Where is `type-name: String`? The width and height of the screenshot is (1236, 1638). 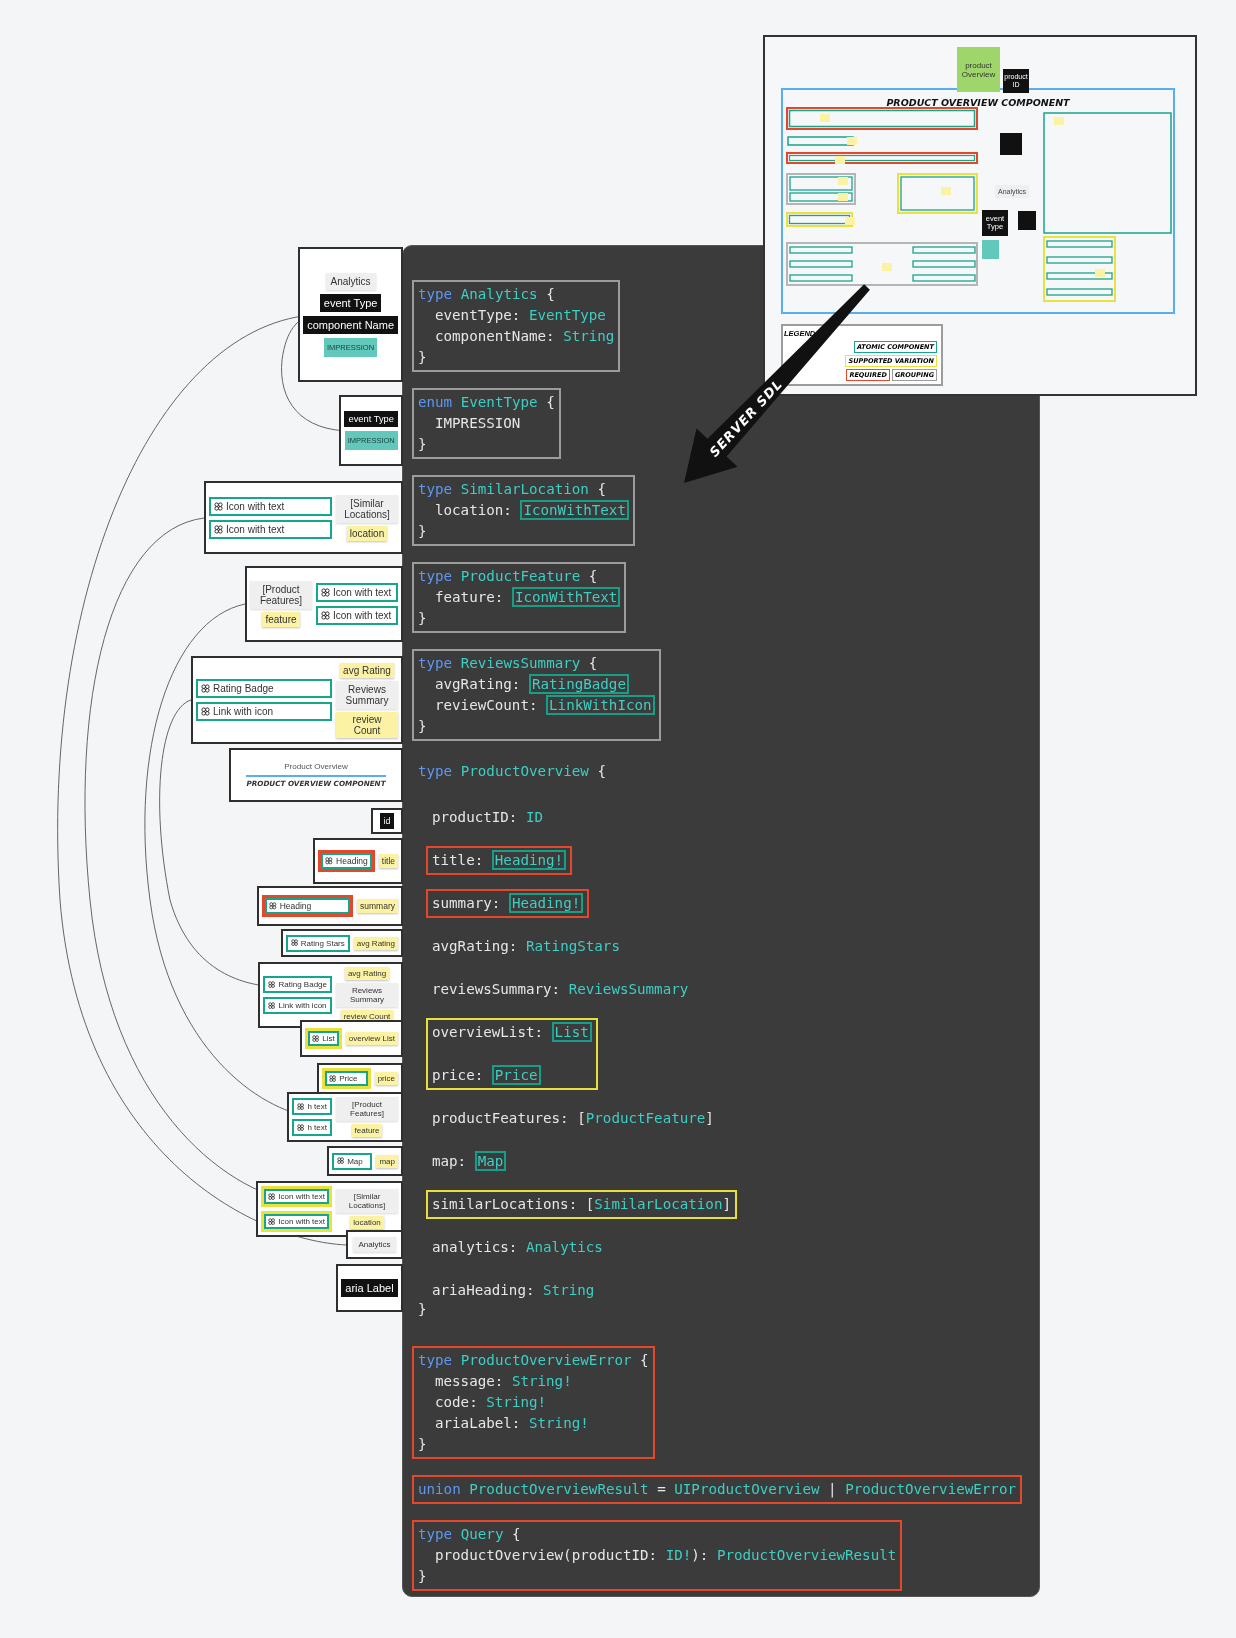 type-name: String is located at coordinates (569, 1290).